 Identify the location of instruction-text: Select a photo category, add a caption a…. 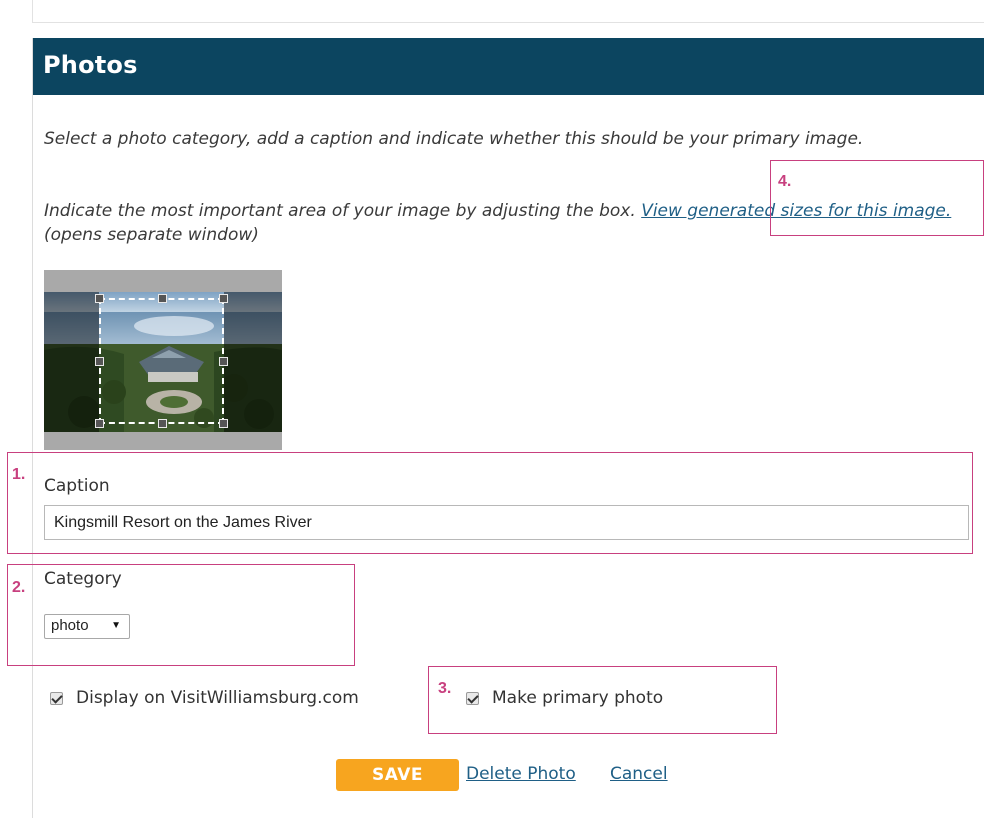
(454, 139).